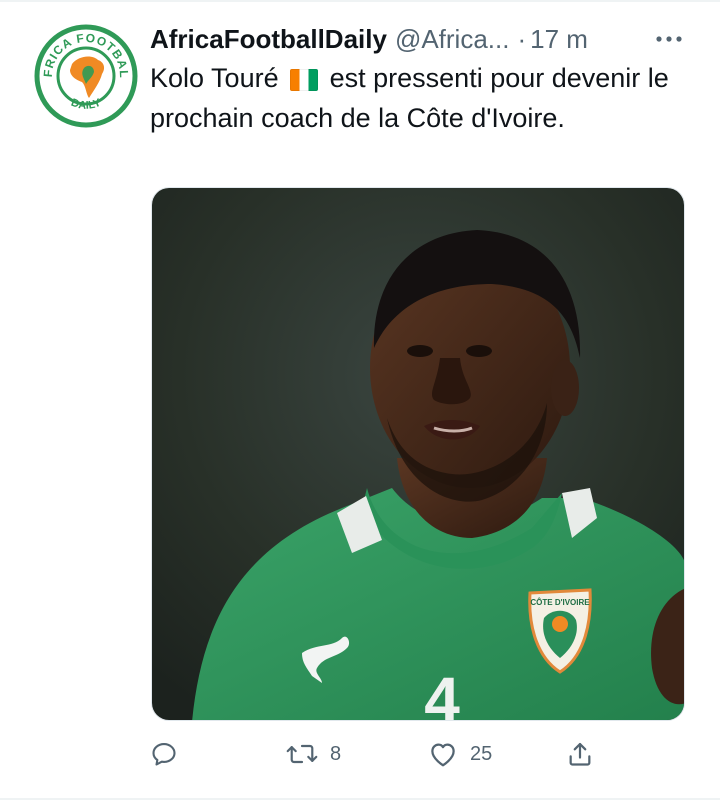 This screenshot has width=720, height=806. I want to click on timestamp: 17 m, so click(559, 39).